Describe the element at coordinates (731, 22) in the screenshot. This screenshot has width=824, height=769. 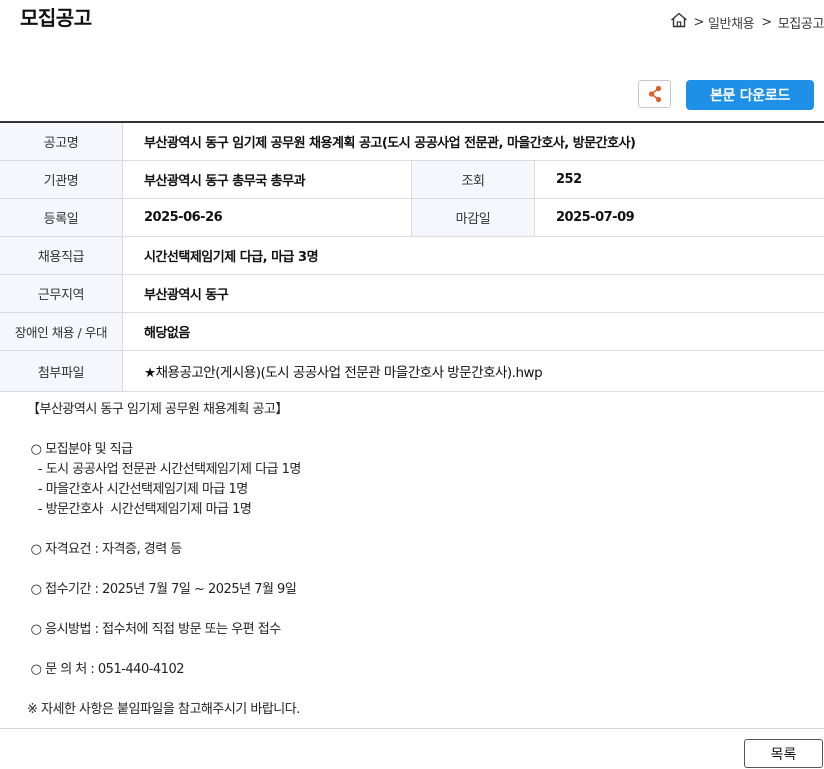
I see `breadcrumb-item-general: 일반채용` at that location.